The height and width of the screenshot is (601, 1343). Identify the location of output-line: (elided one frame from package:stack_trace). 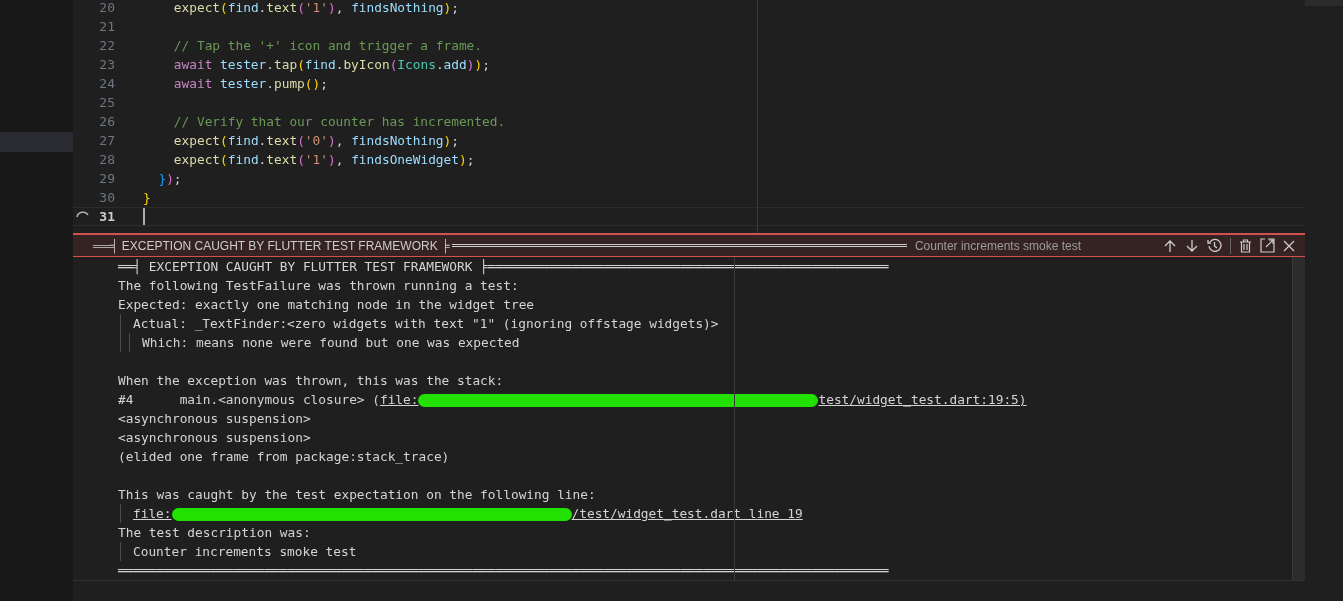
(284, 457).